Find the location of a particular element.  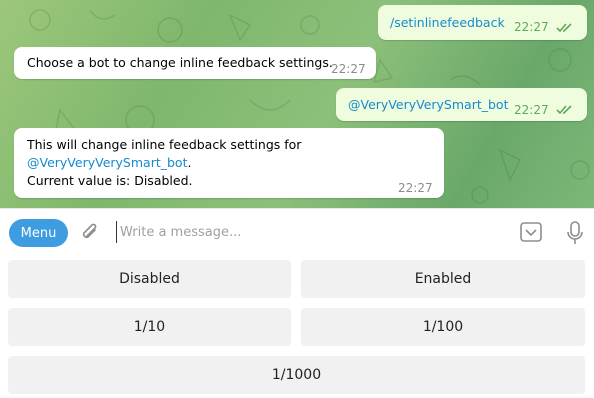

mention-period: . is located at coordinates (189, 162).